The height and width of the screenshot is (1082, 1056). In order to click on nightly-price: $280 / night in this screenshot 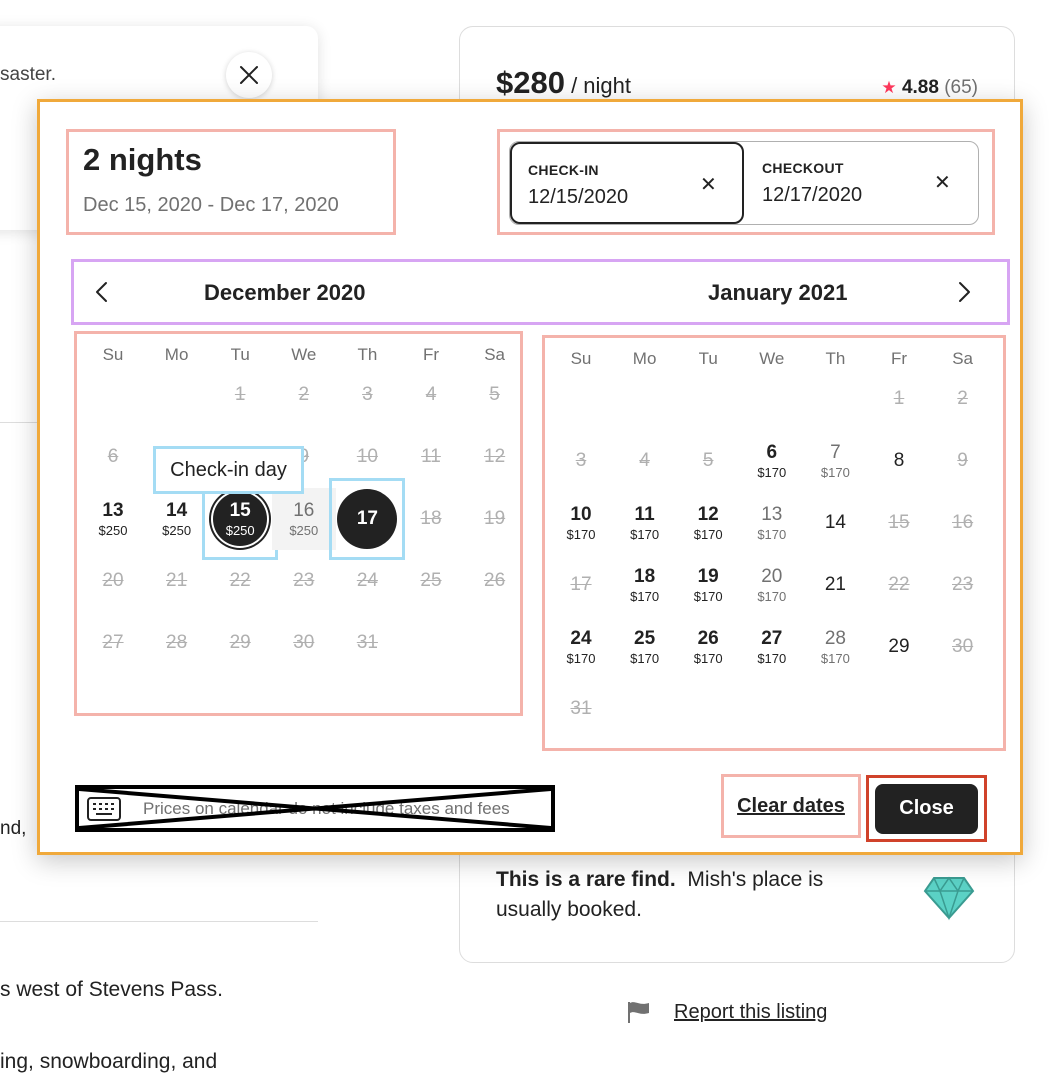, I will do `click(563, 83)`.